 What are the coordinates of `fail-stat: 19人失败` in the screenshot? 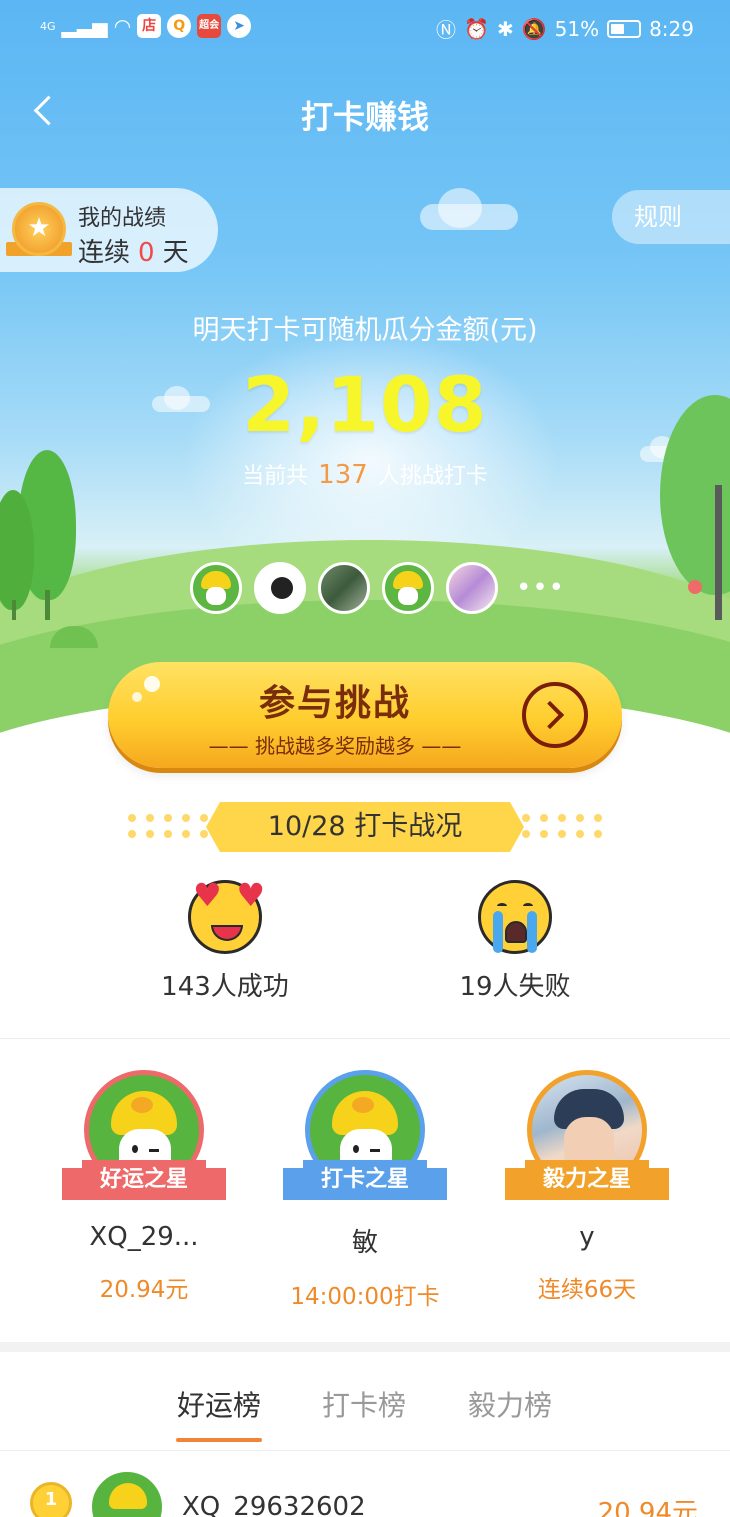 It's located at (515, 941).